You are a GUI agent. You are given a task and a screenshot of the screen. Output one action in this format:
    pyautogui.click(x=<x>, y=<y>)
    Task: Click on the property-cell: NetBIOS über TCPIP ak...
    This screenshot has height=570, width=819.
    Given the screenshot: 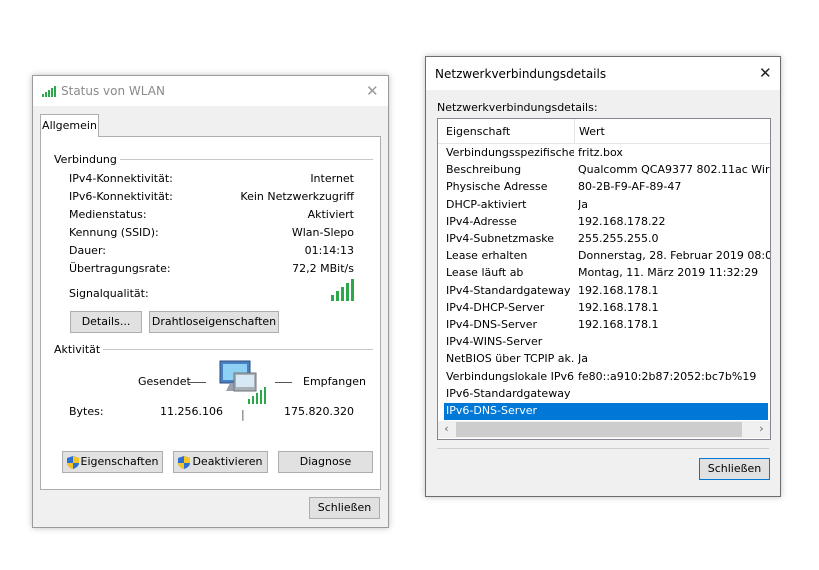 What is the action you would take?
    pyautogui.click(x=510, y=359)
    